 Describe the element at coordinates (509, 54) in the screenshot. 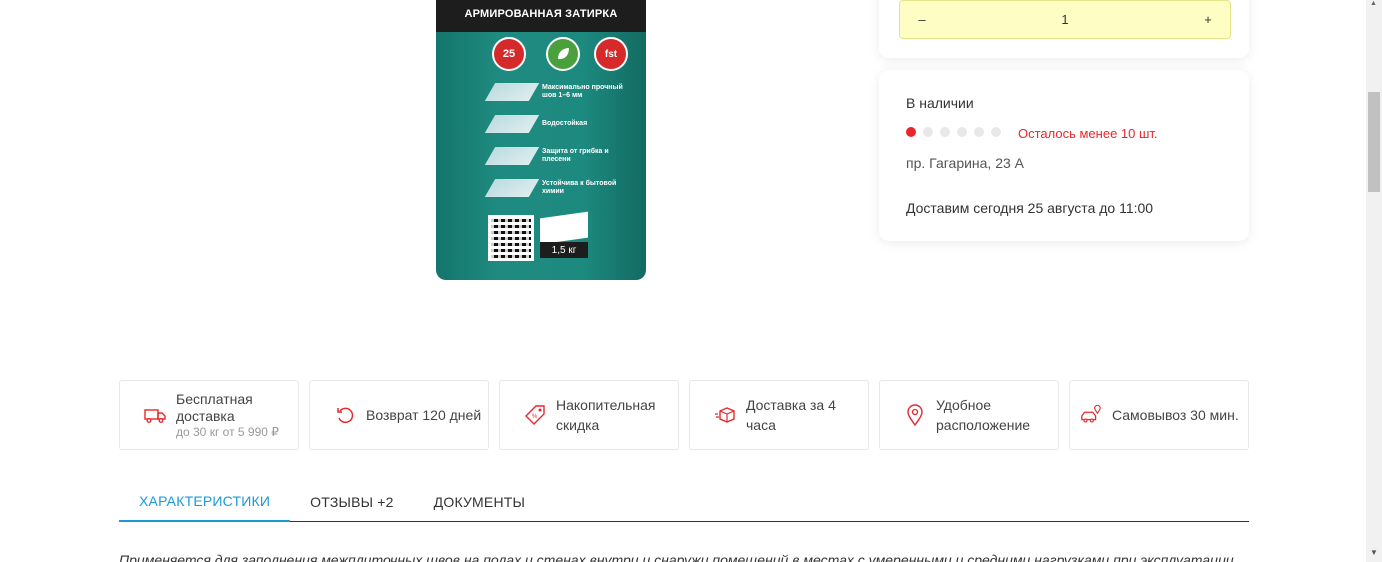

I see `years-badge-icon: 25` at that location.